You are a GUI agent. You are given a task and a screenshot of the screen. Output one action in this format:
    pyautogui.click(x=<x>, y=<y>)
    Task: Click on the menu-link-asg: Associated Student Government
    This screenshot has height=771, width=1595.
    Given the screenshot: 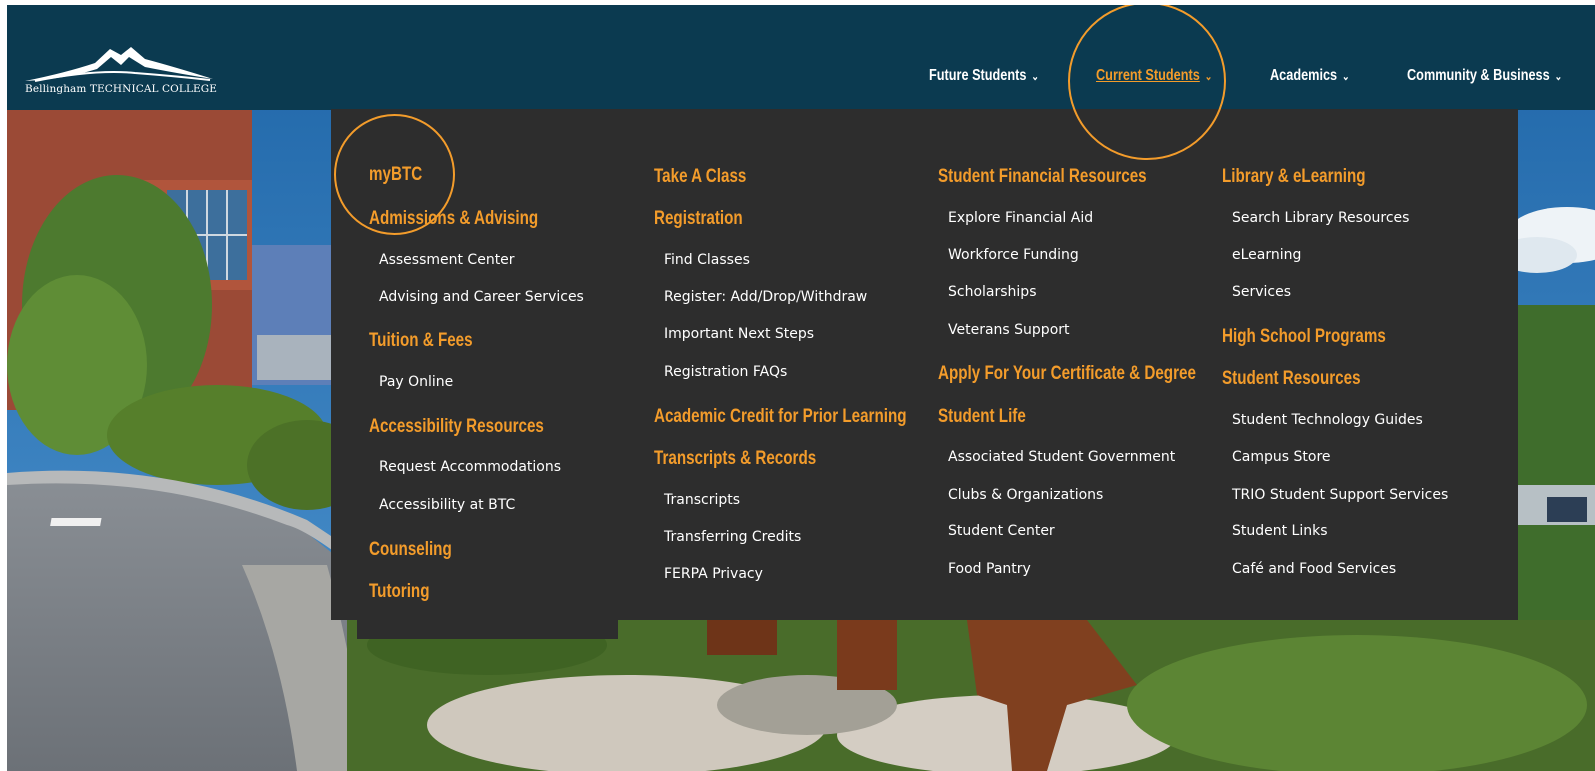 What is the action you would take?
    pyautogui.click(x=1061, y=457)
    